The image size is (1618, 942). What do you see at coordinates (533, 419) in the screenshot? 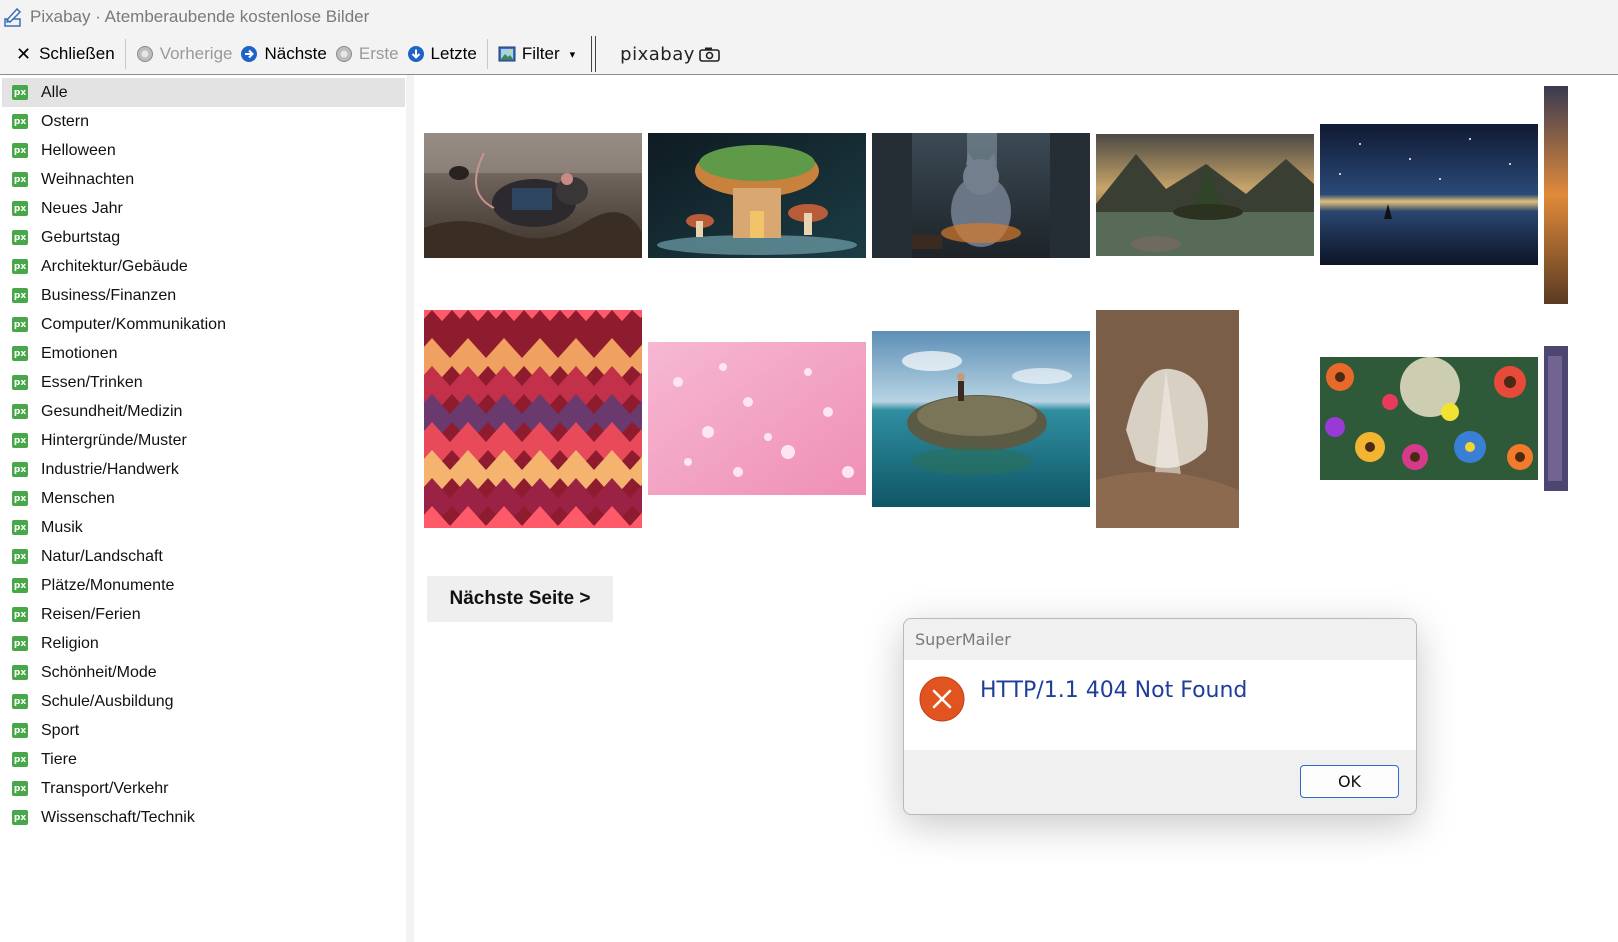
I see `thumbnail-chevron-pattern-image` at bounding box center [533, 419].